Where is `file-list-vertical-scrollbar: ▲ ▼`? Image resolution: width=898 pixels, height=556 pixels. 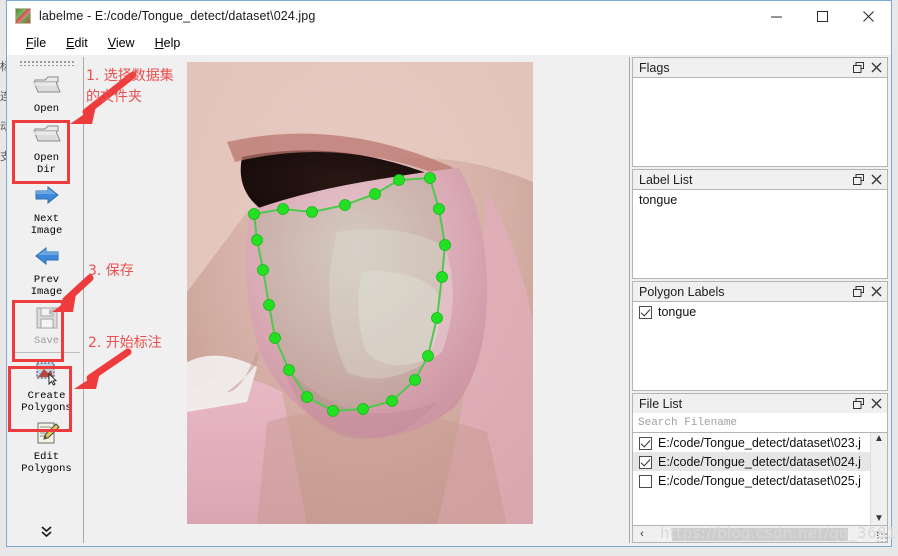 file-list-vertical-scrollbar: ▲ ▼ is located at coordinates (878, 479).